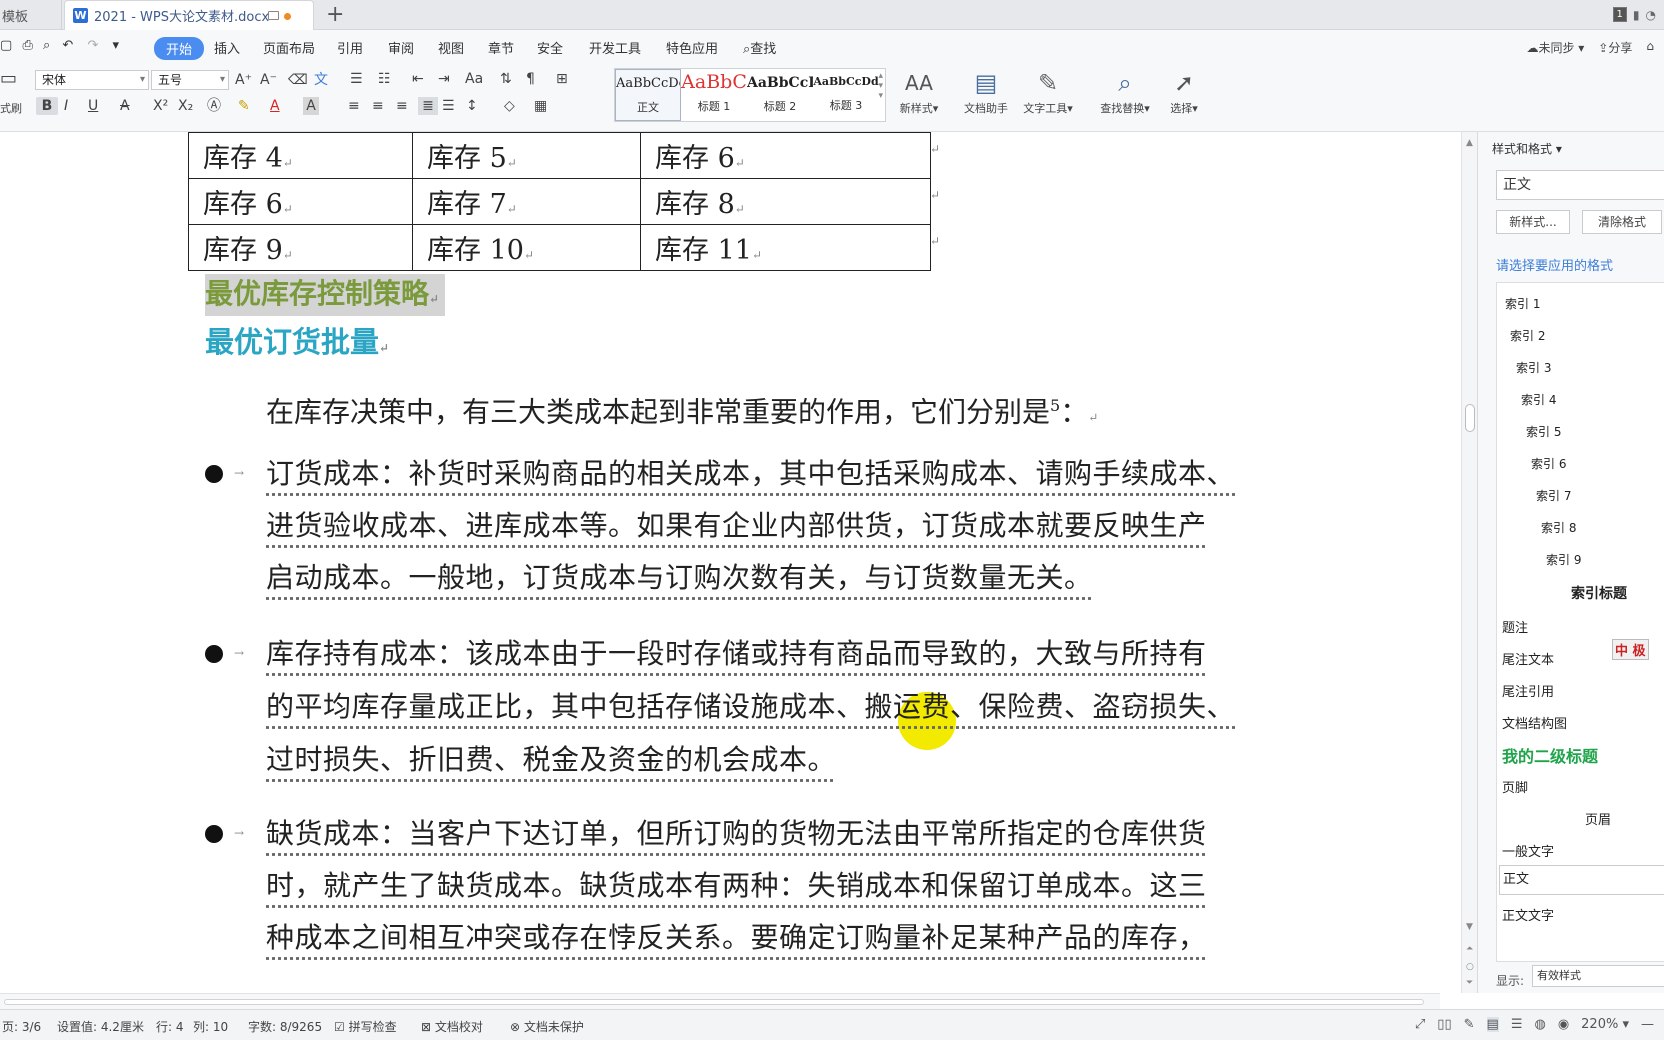 This screenshot has height=1040, width=1664. I want to click on bullet2-line: 过时损失、折旧费、税金及资金的机会成本。, so click(551, 760).